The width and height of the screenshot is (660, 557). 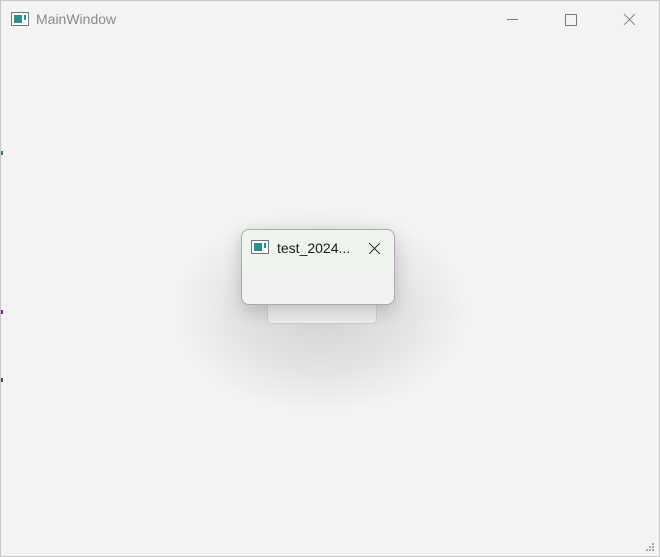 What do you see at coordinates (330, 20) in the screenshot?
I see `main-window-titlebar: MainWindow` at bounding box center [330, 20].